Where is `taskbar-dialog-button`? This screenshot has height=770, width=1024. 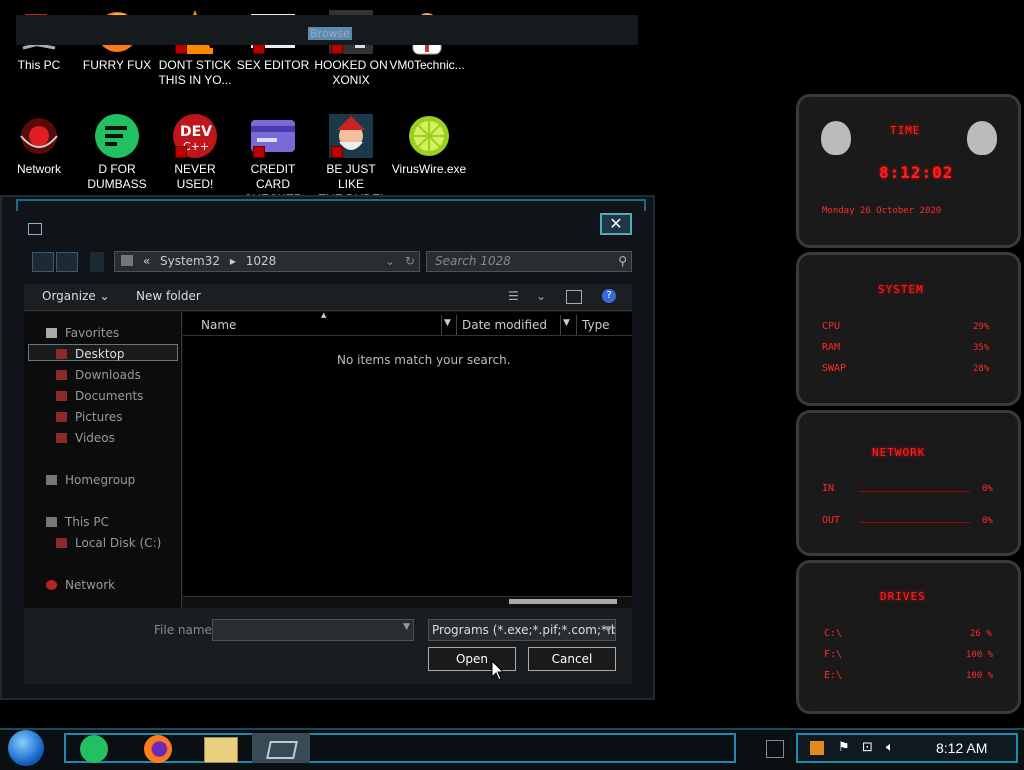
taskbar-dialog-button is located at coordinates (281, 748).